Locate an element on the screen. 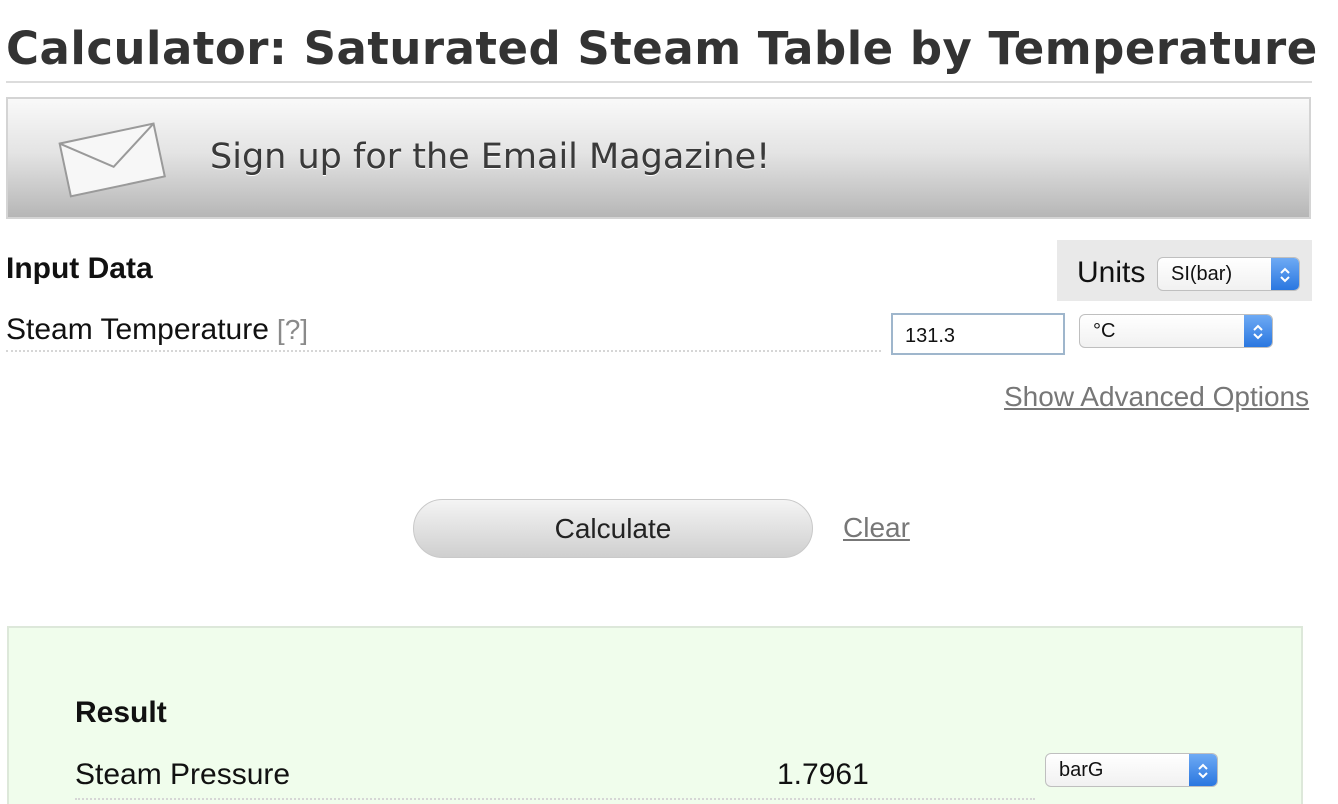  input-data-heading: Input Data is located at coordinates (79, 268).